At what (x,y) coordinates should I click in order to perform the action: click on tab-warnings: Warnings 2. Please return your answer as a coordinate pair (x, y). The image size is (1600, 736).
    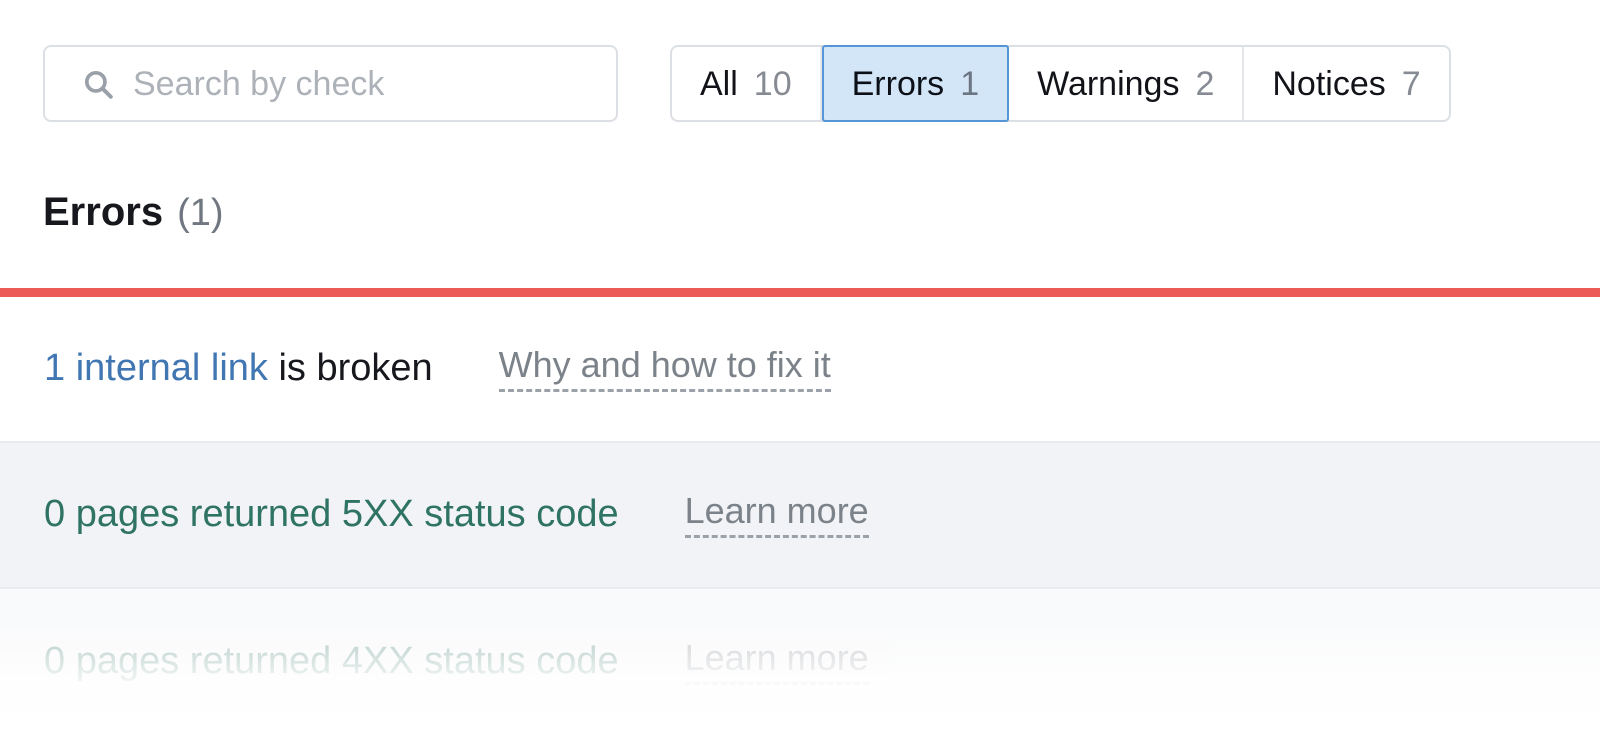
    Looking at the image, I should click on (1127, 83).